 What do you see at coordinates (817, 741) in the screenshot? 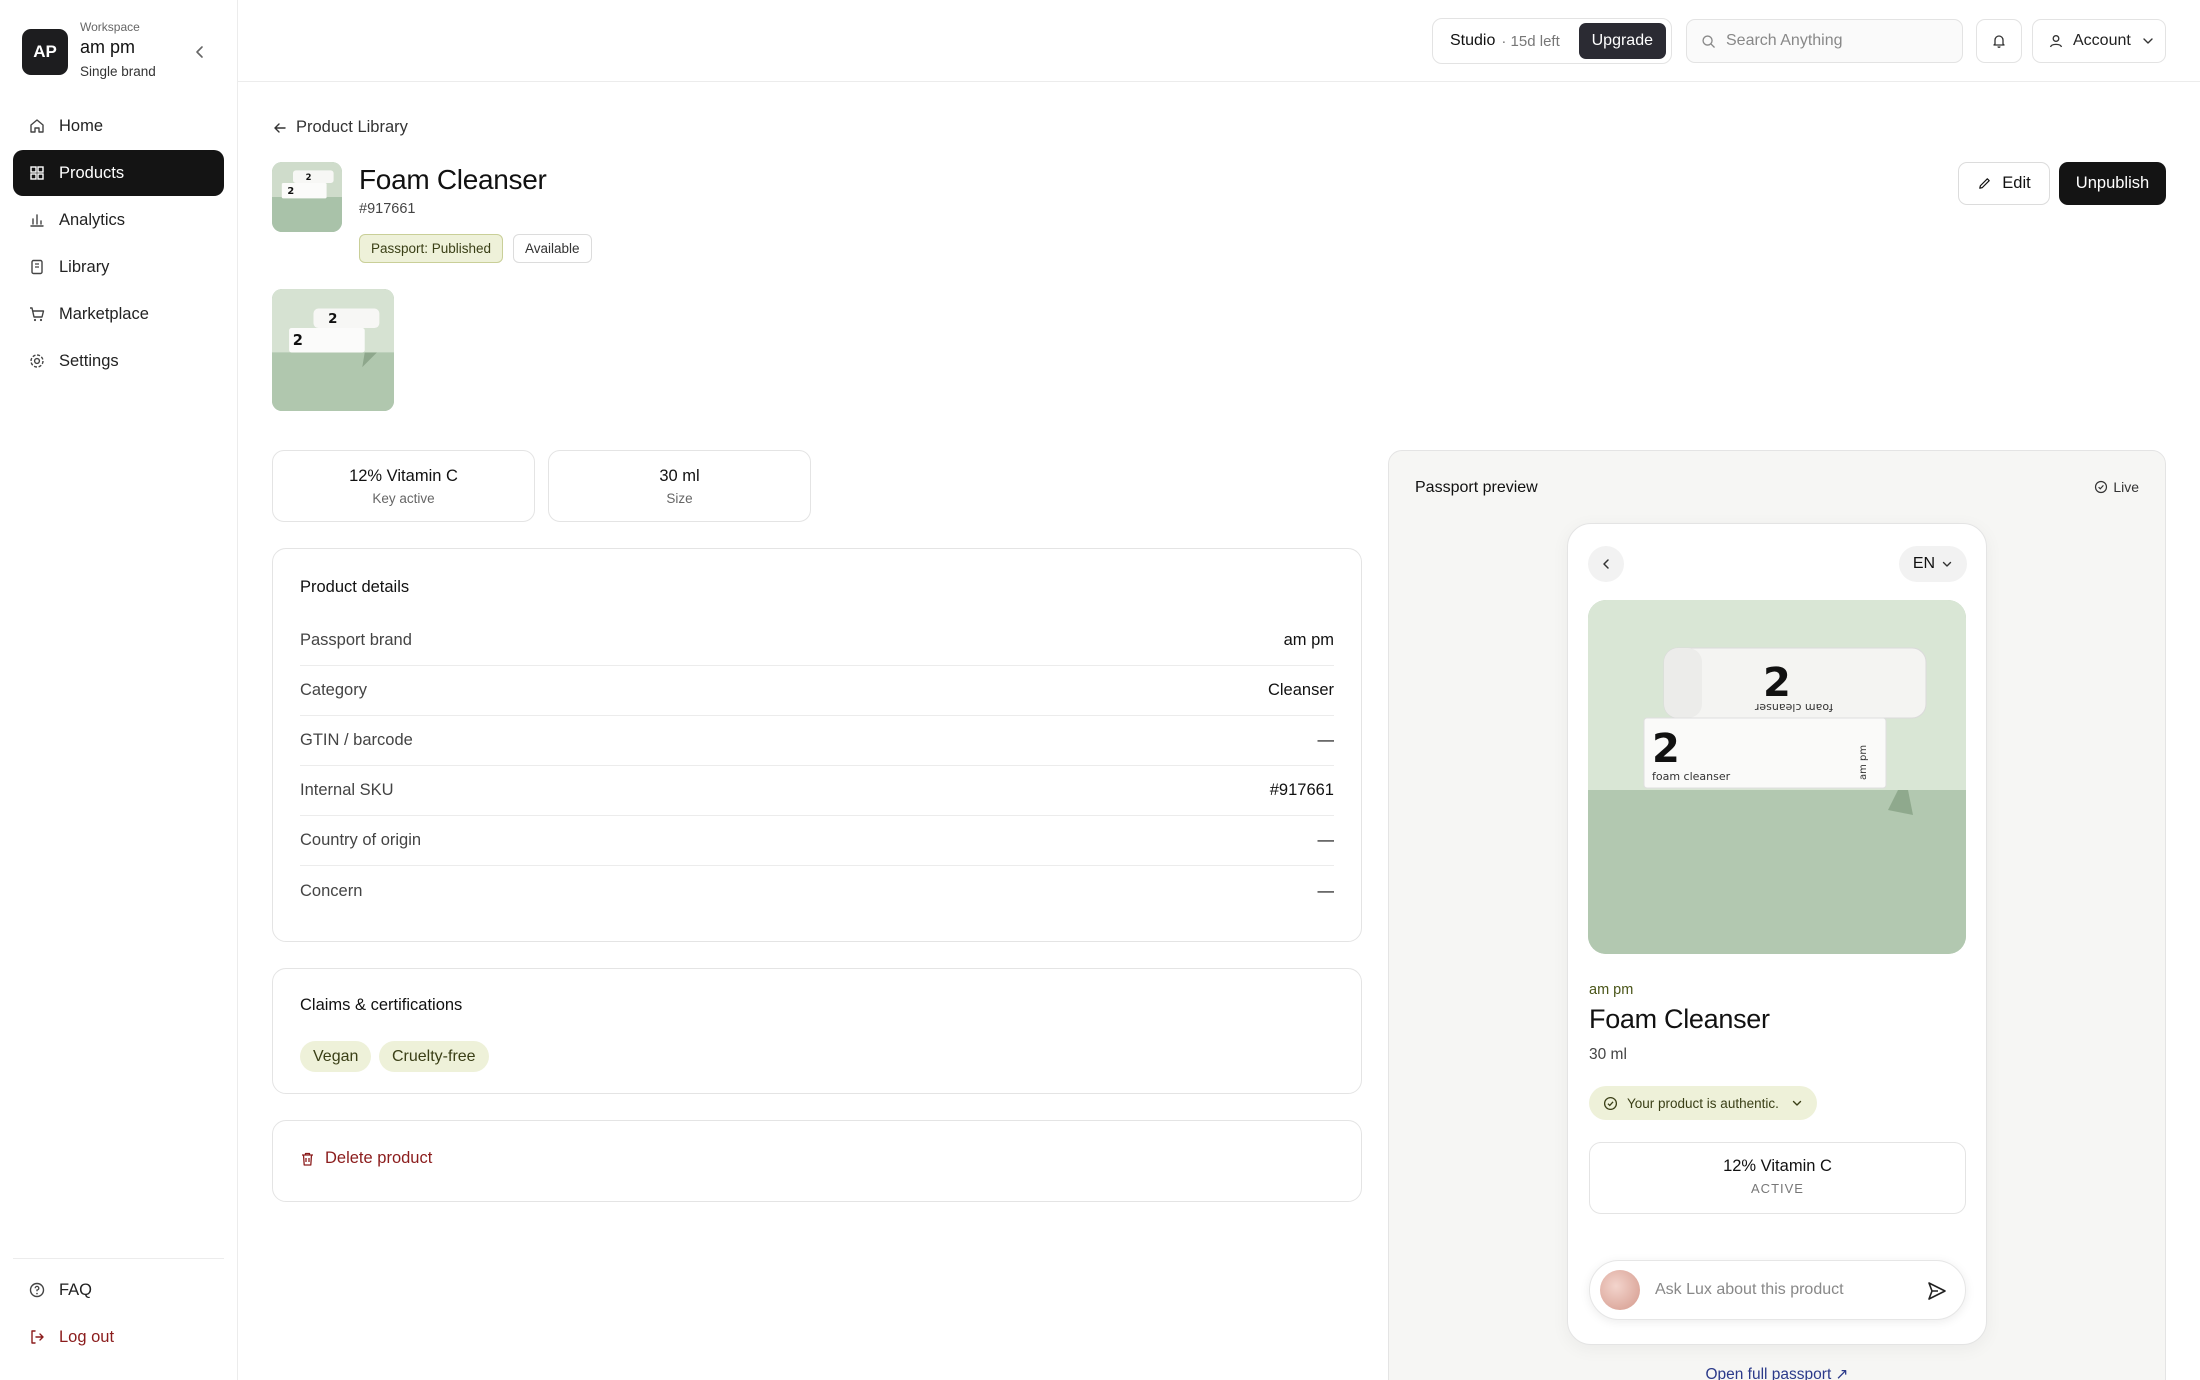
I see `detail-row: GTIN / barcode —` at bounding box center [817, 741].